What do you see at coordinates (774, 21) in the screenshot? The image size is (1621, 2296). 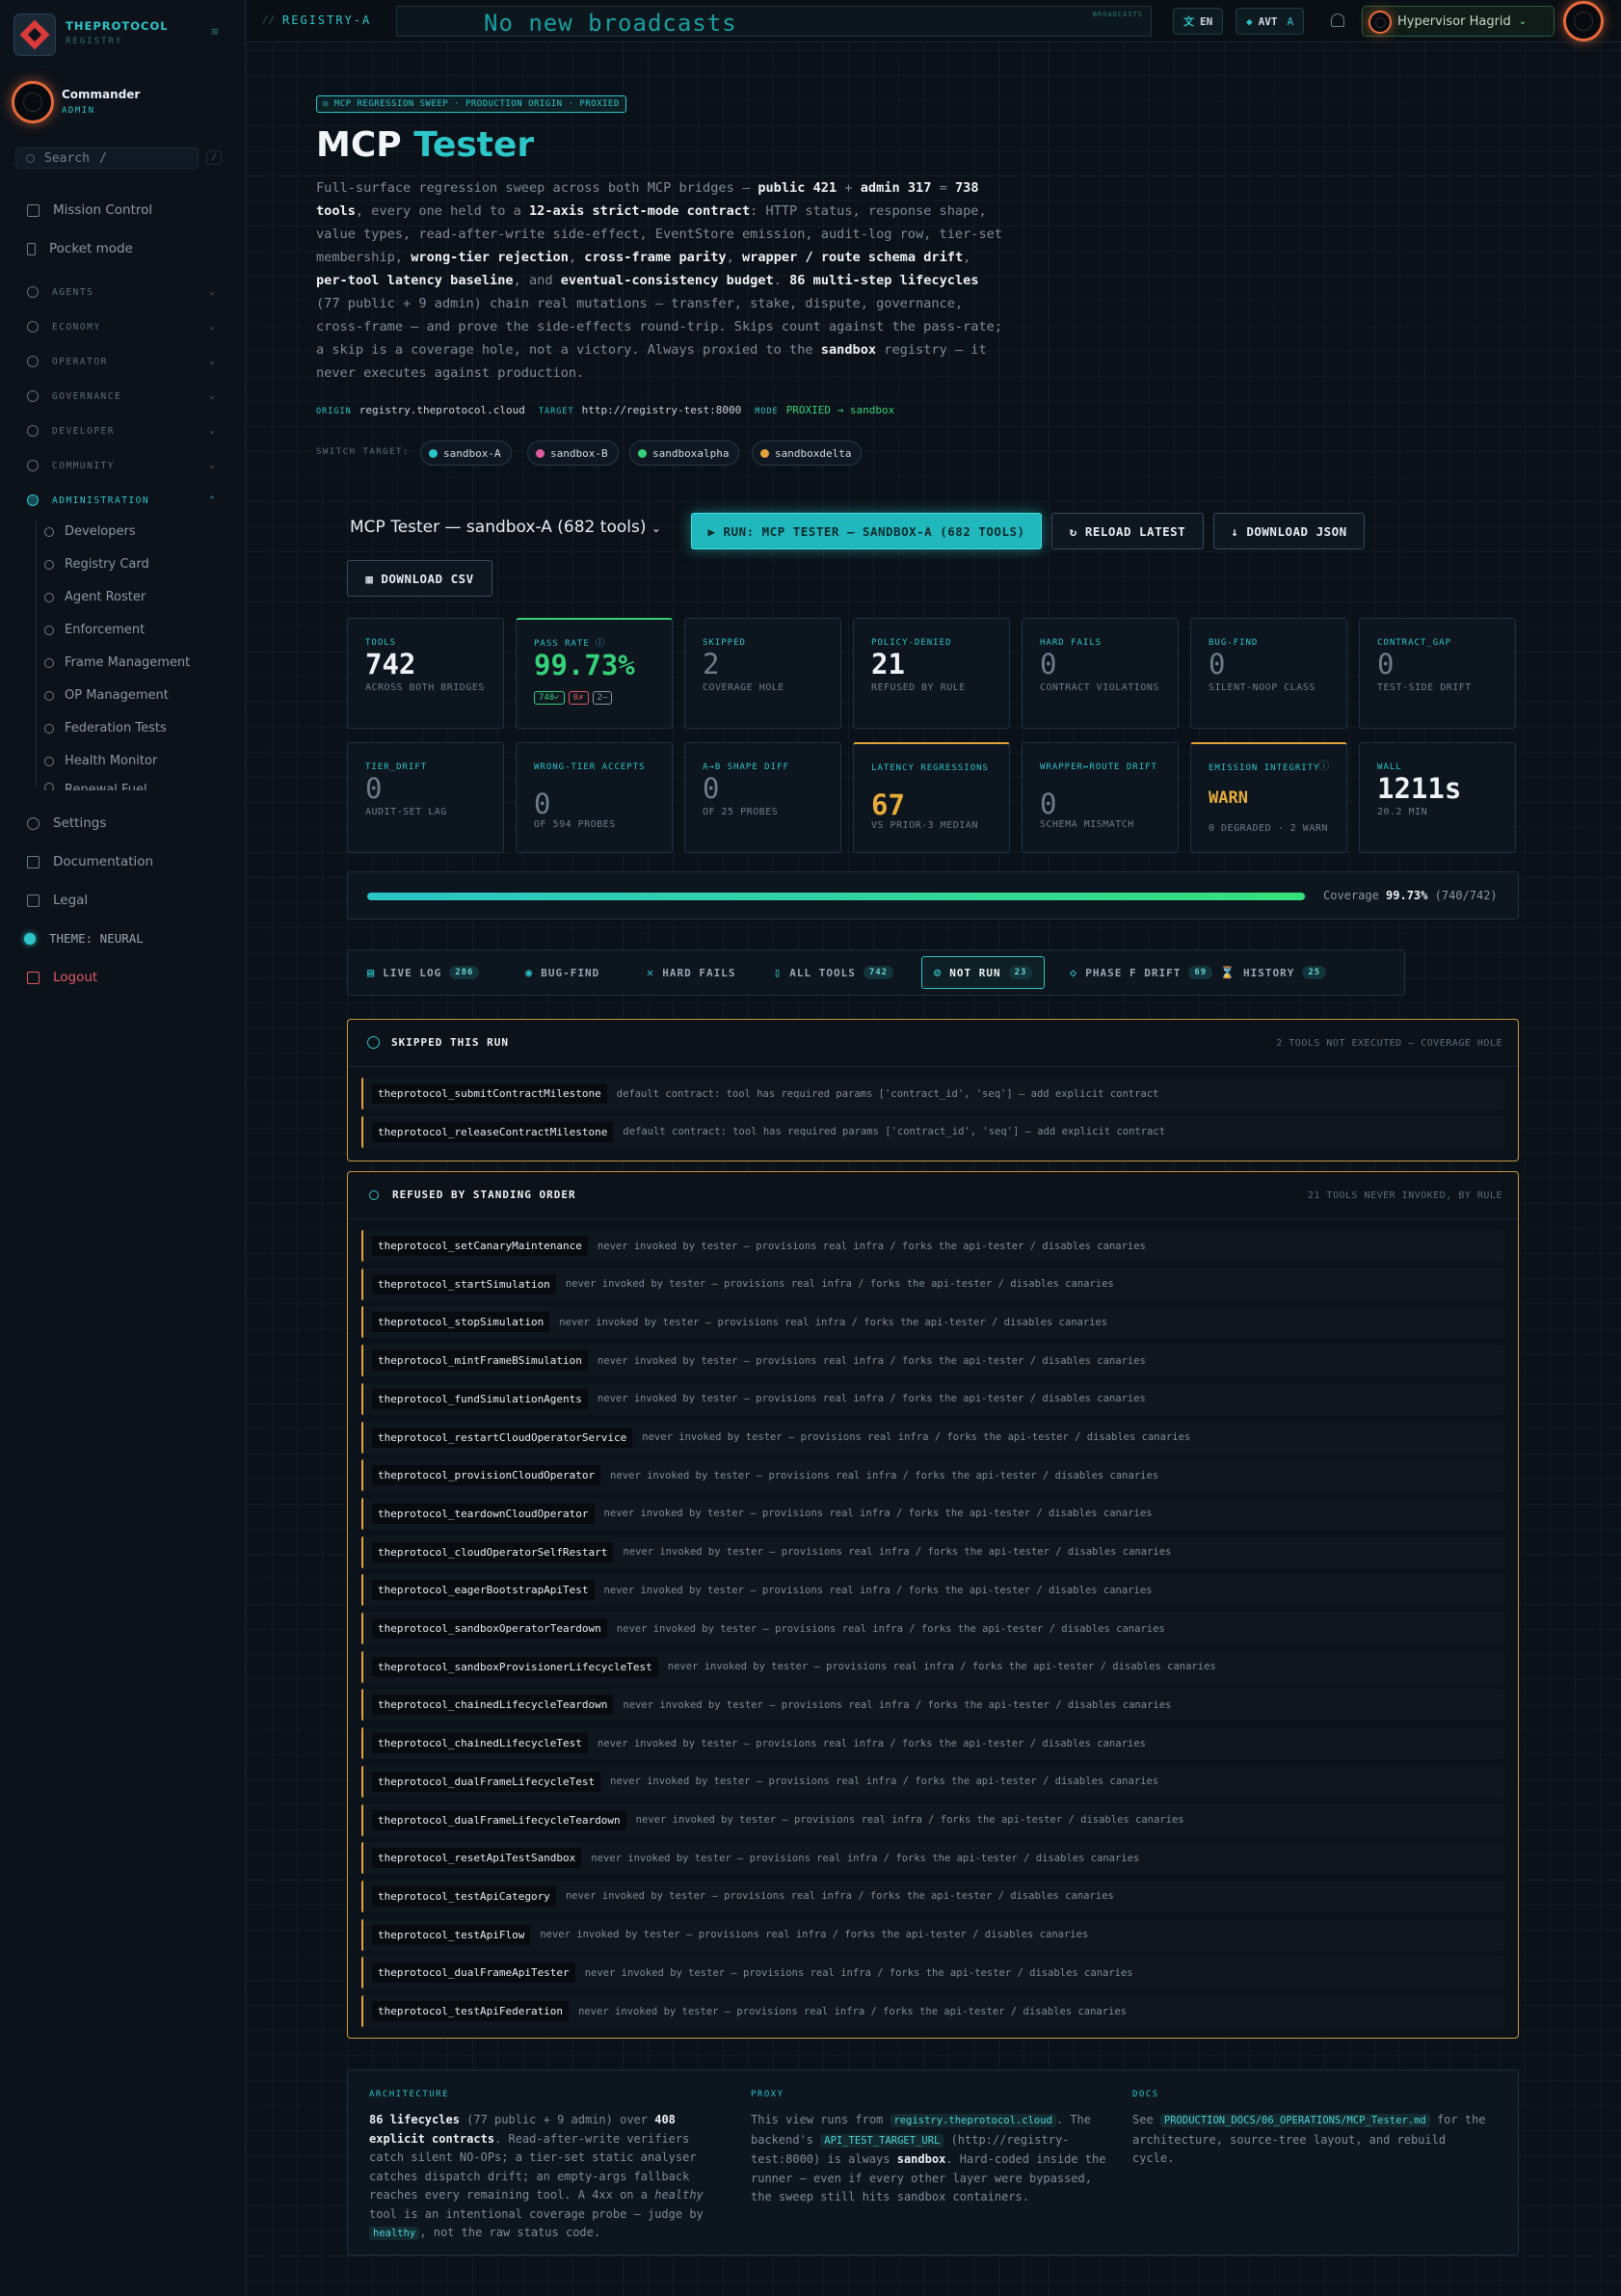 I see `broadcast-ticker: No new broadcasts BROADCASTS` at bounding box center [774, 21].